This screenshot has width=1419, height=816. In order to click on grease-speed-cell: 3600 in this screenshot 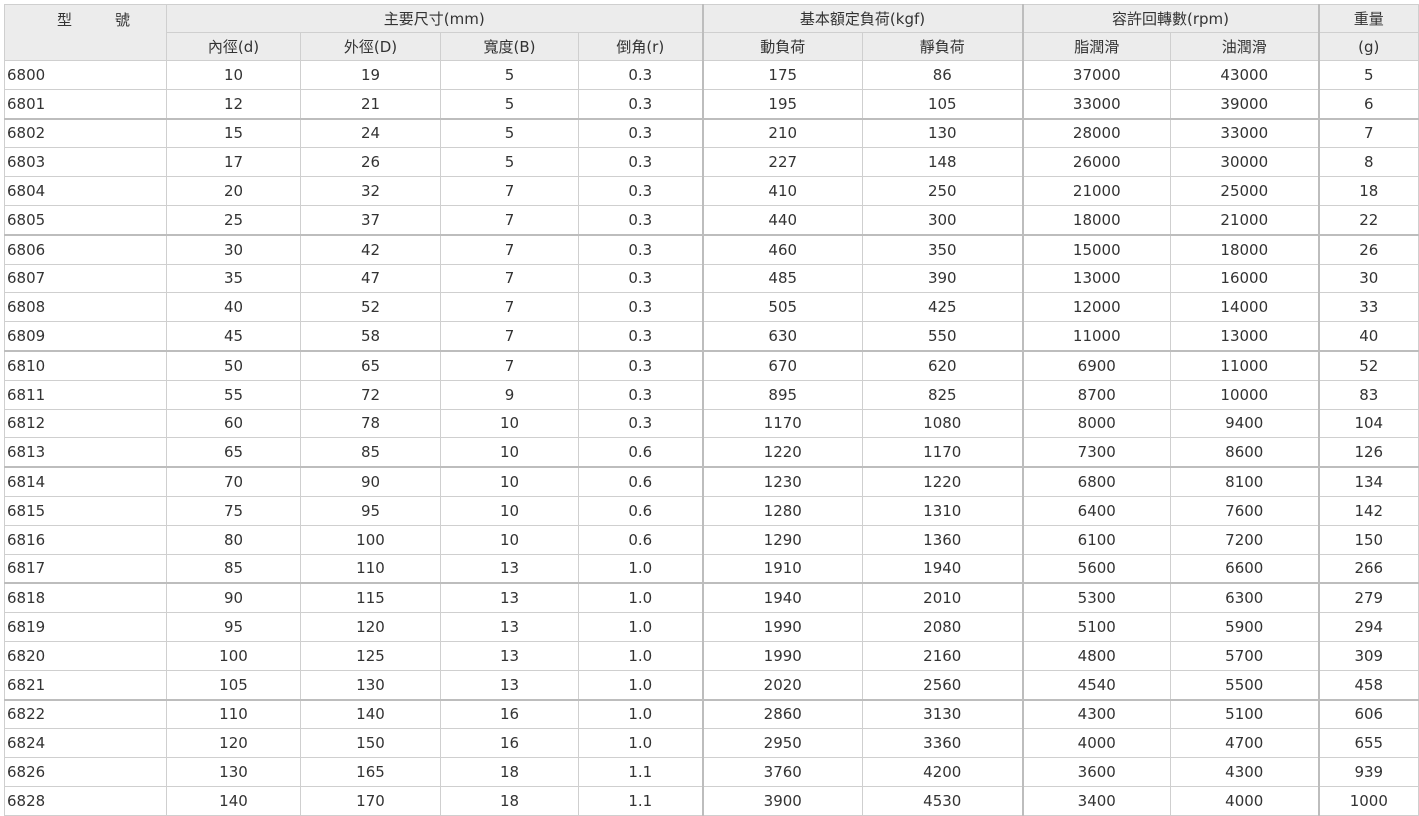, I will do `click(1096, 772)`.